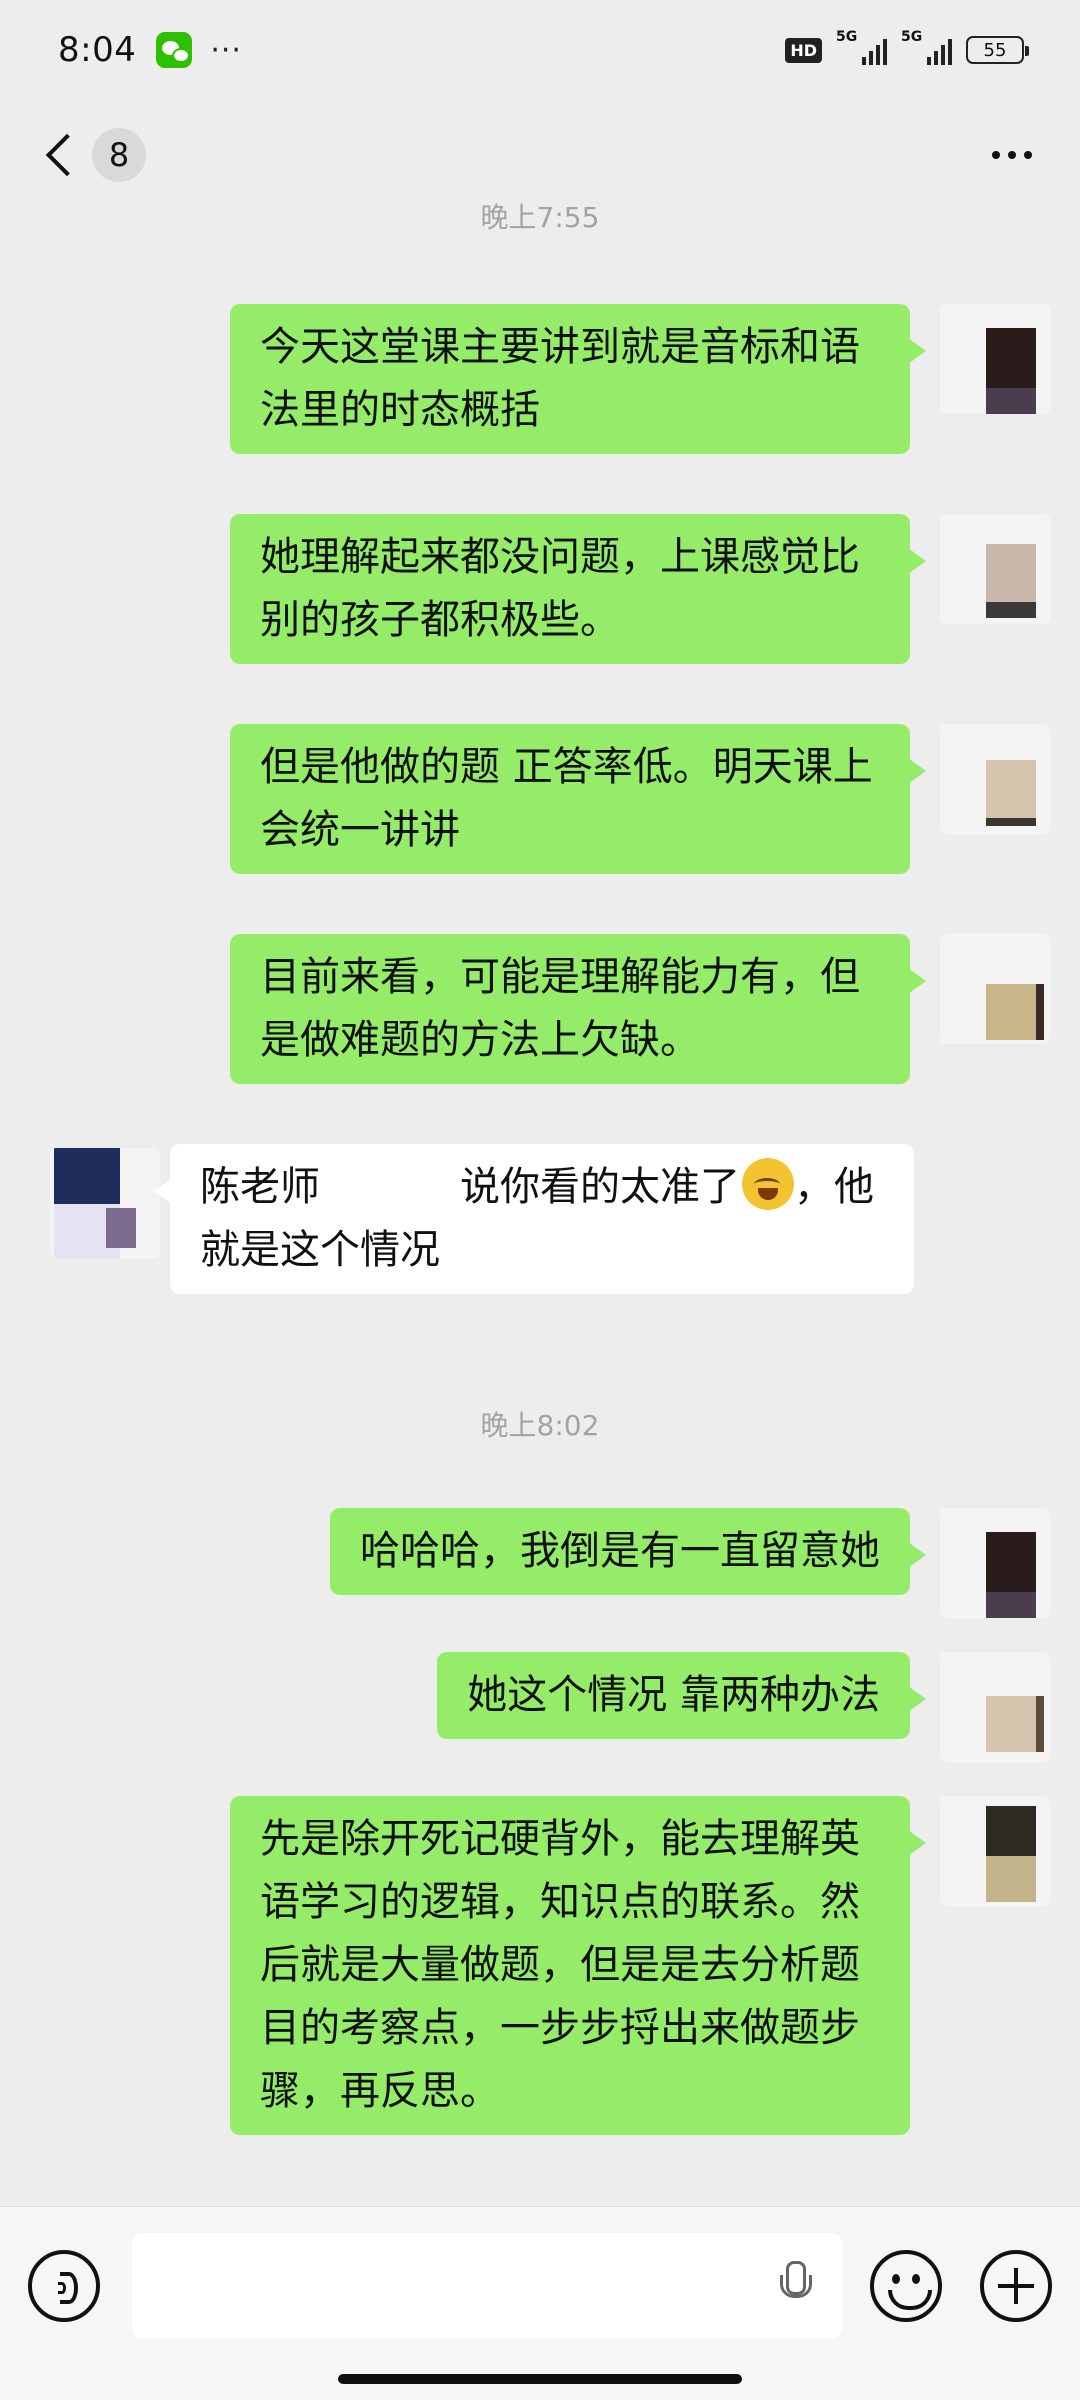  What do you see at coordinates (803, 50) in the screenshot?
I see `hd-icon: HD` at bounding box center [803, 50].